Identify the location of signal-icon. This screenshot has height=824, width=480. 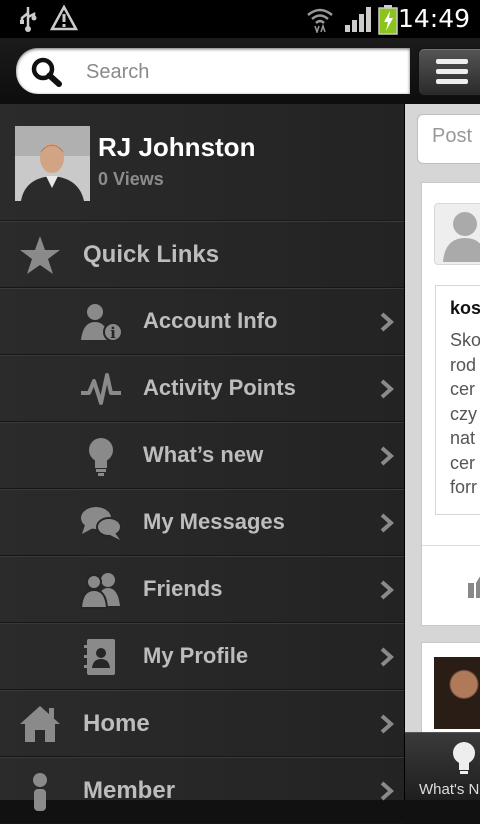
(358, 19).